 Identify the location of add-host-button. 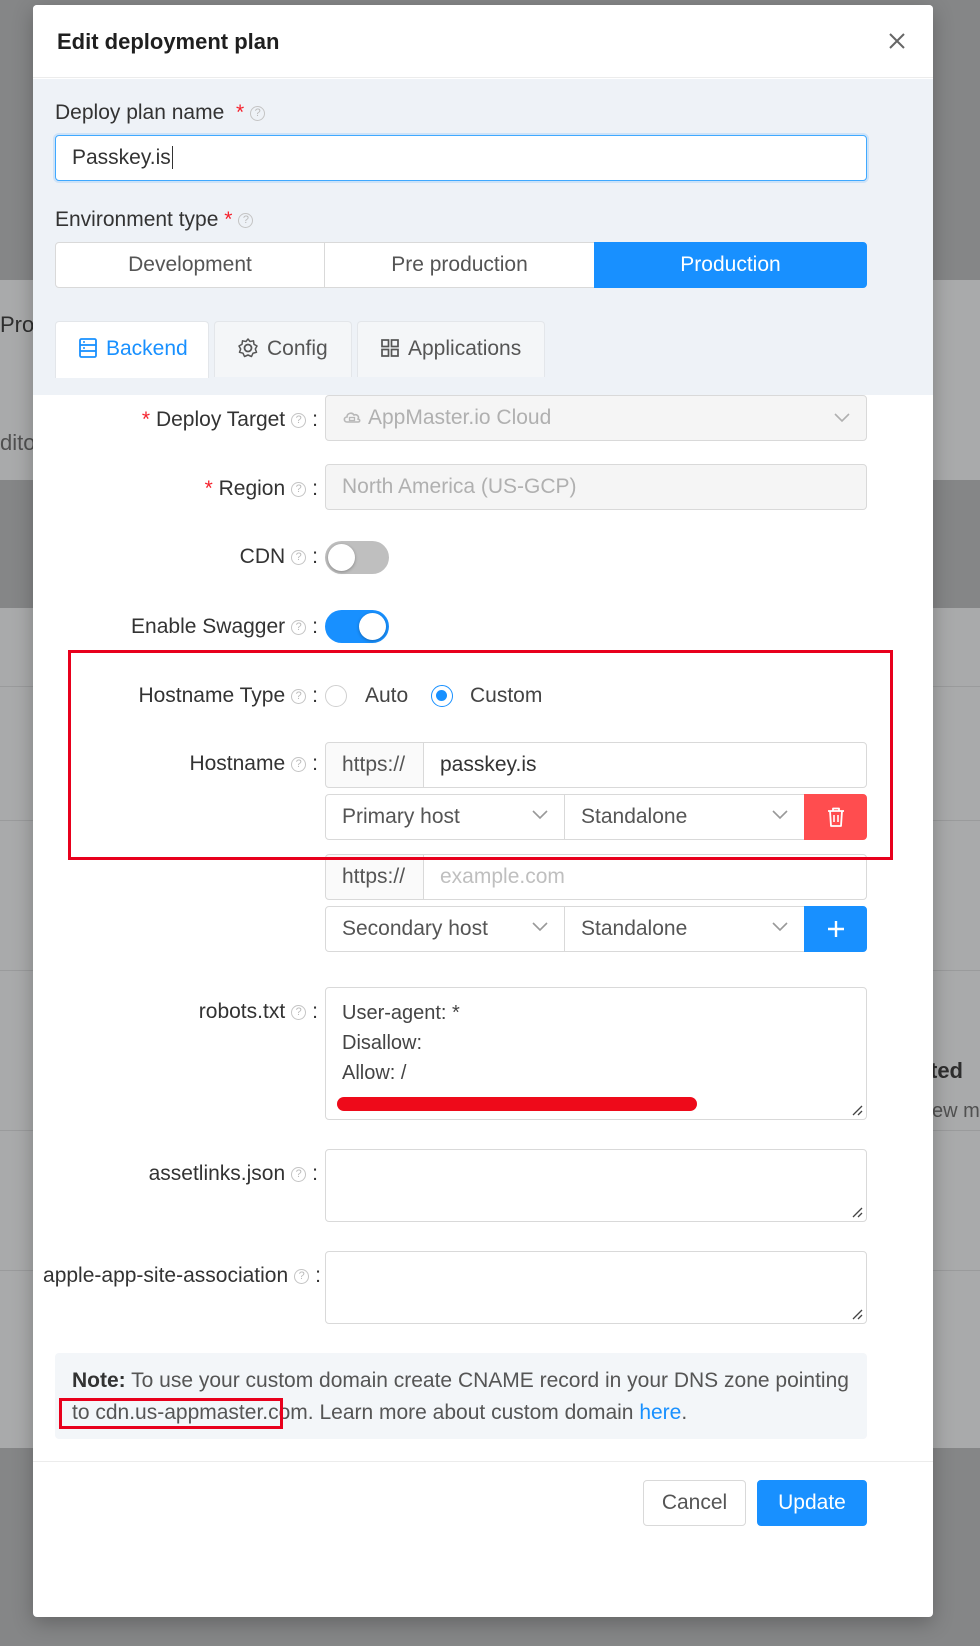
(835, 929).